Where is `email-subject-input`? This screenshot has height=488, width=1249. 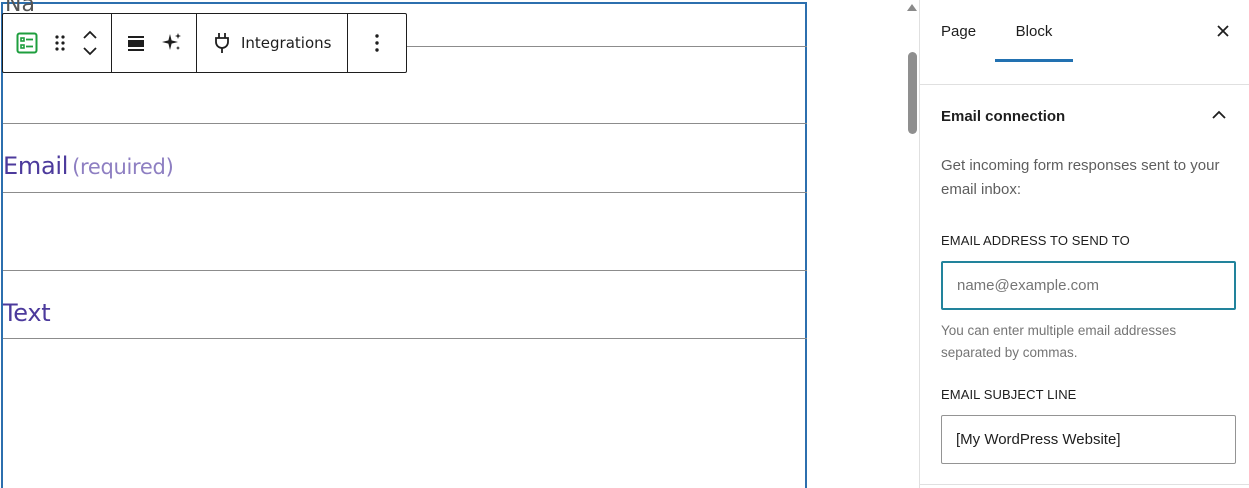 email-subject-input is located at coordinates (1088, 439).